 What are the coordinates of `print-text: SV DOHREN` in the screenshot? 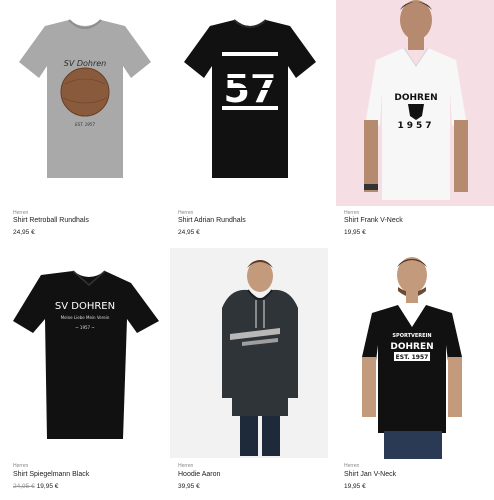 It's located at (85, 306).